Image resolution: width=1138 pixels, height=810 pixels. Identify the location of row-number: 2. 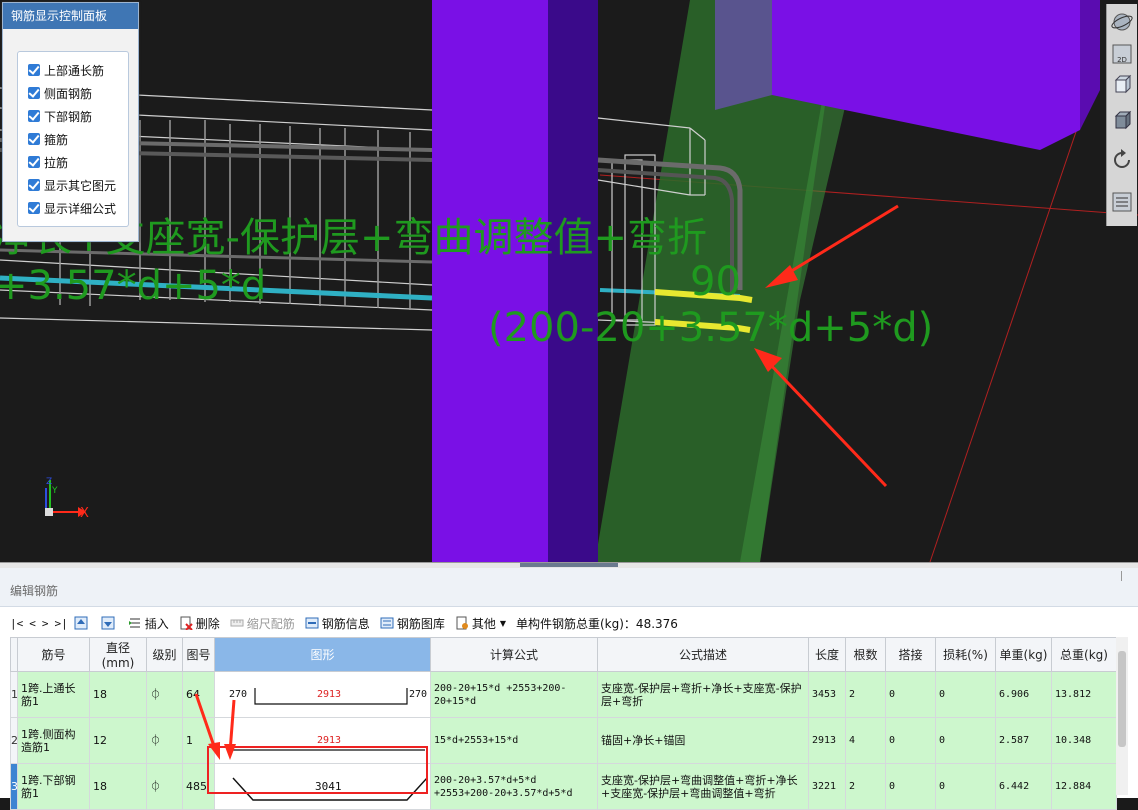
(14, 740).